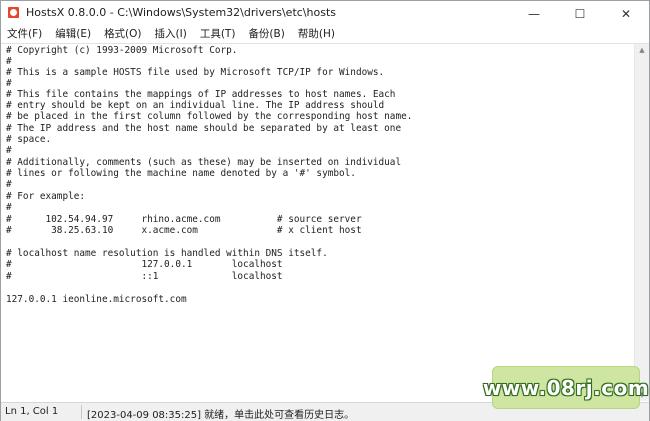 The image size is (650, 421). I want to click on site-watermark: www.08rj.com, so click(566, 387).